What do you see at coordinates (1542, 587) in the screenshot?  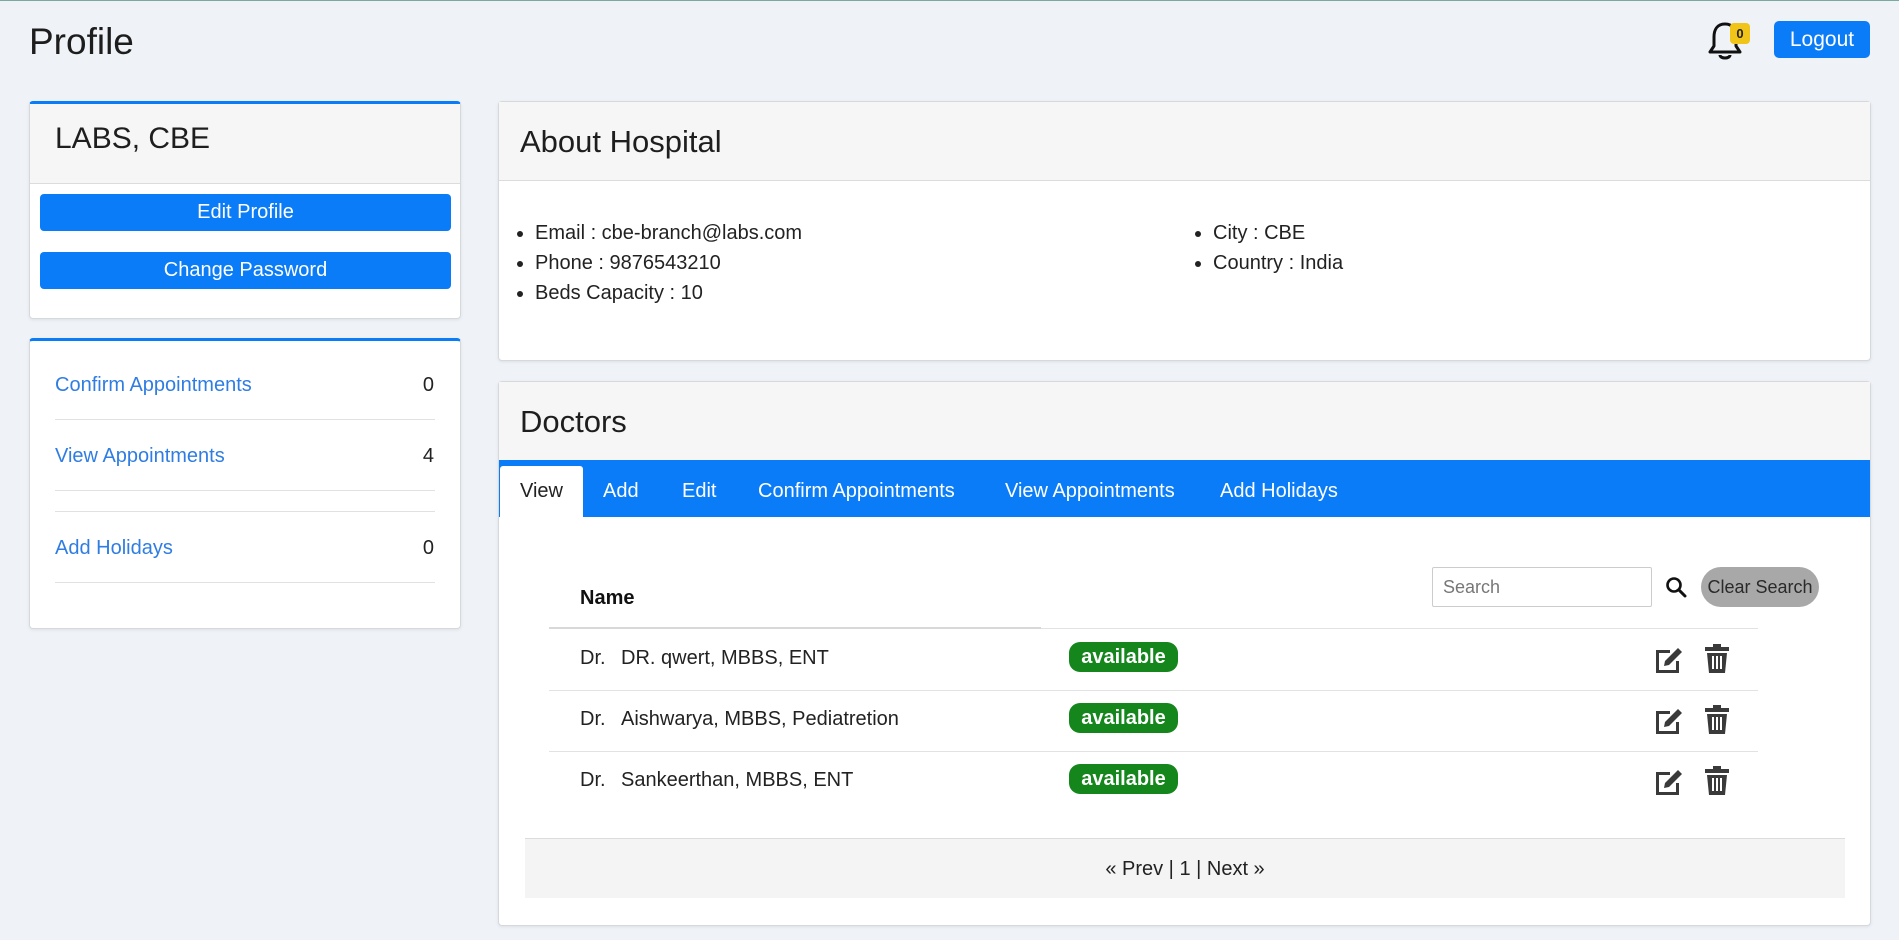 I see `search-input` at bounding box center [1542, 587].